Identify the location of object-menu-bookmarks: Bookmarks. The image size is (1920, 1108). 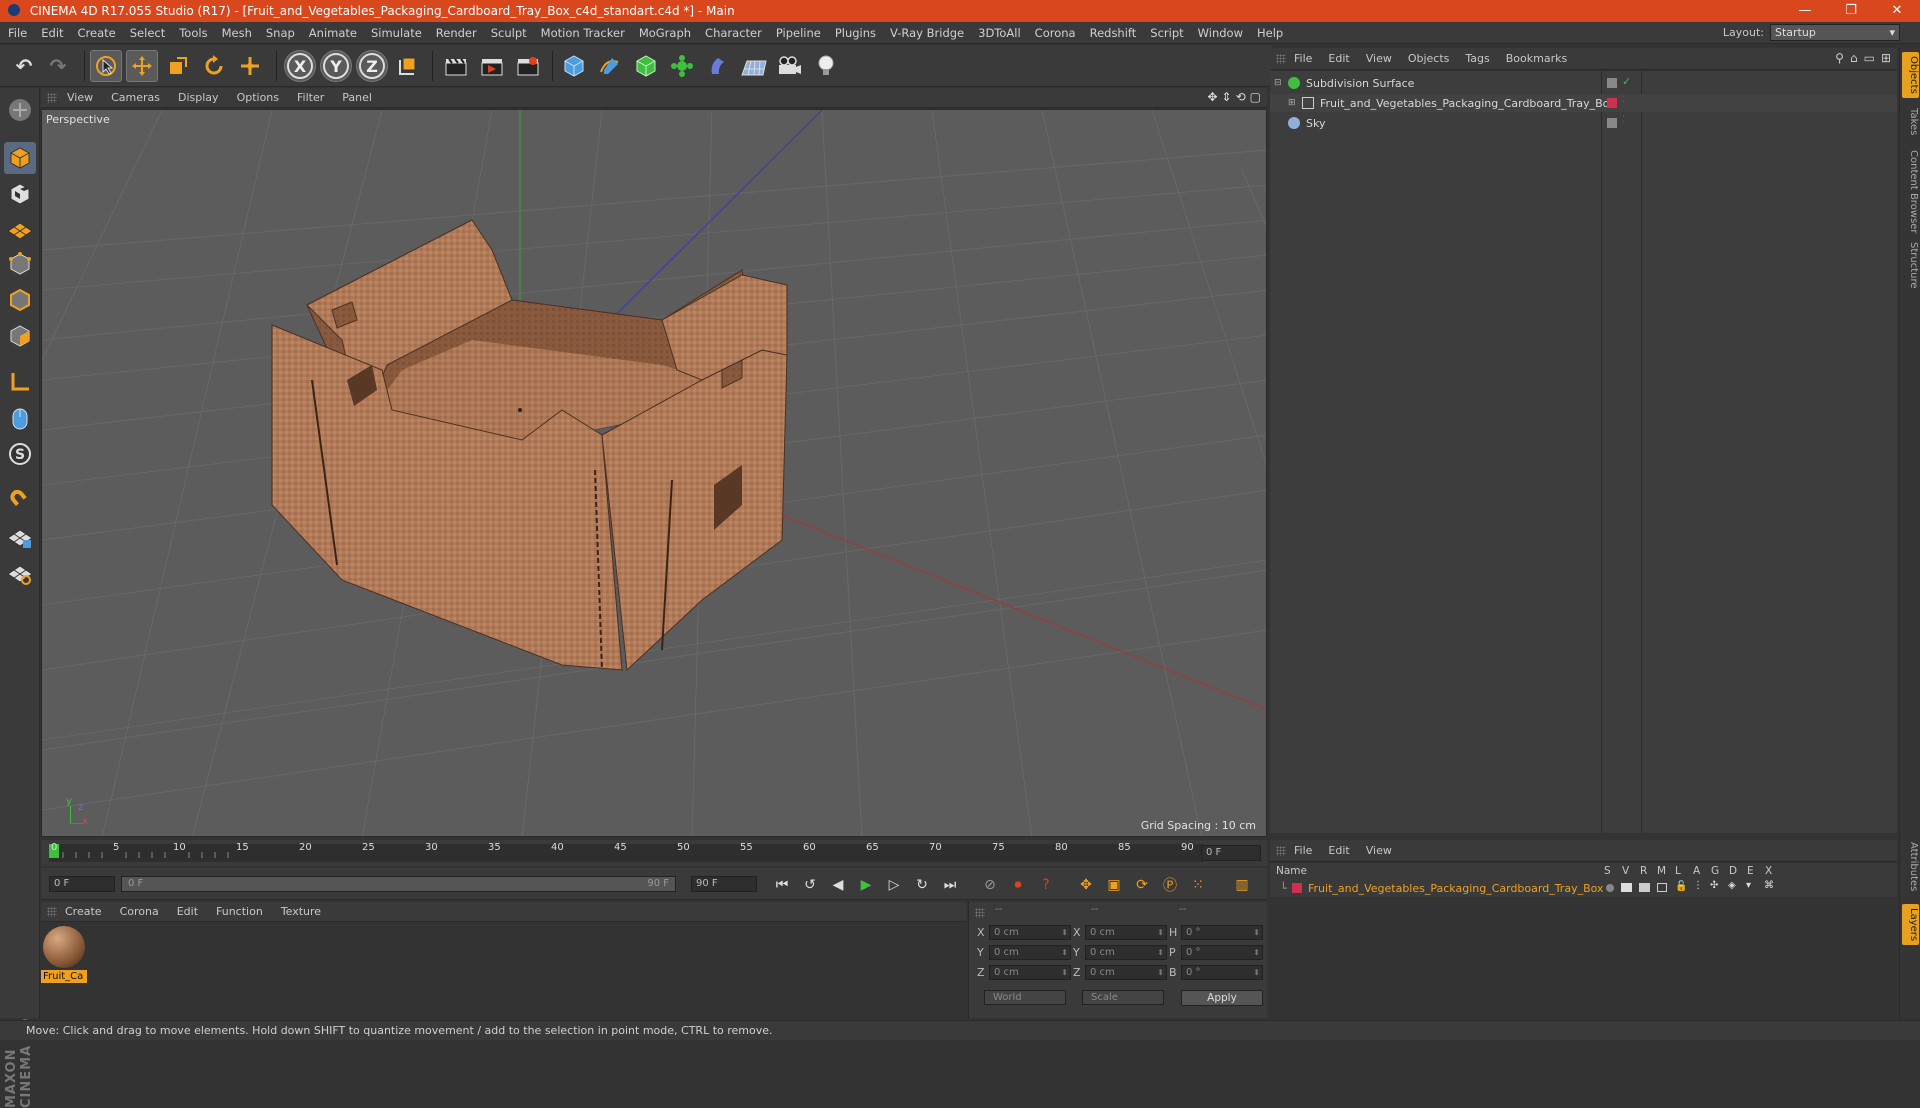
(1536, 58).